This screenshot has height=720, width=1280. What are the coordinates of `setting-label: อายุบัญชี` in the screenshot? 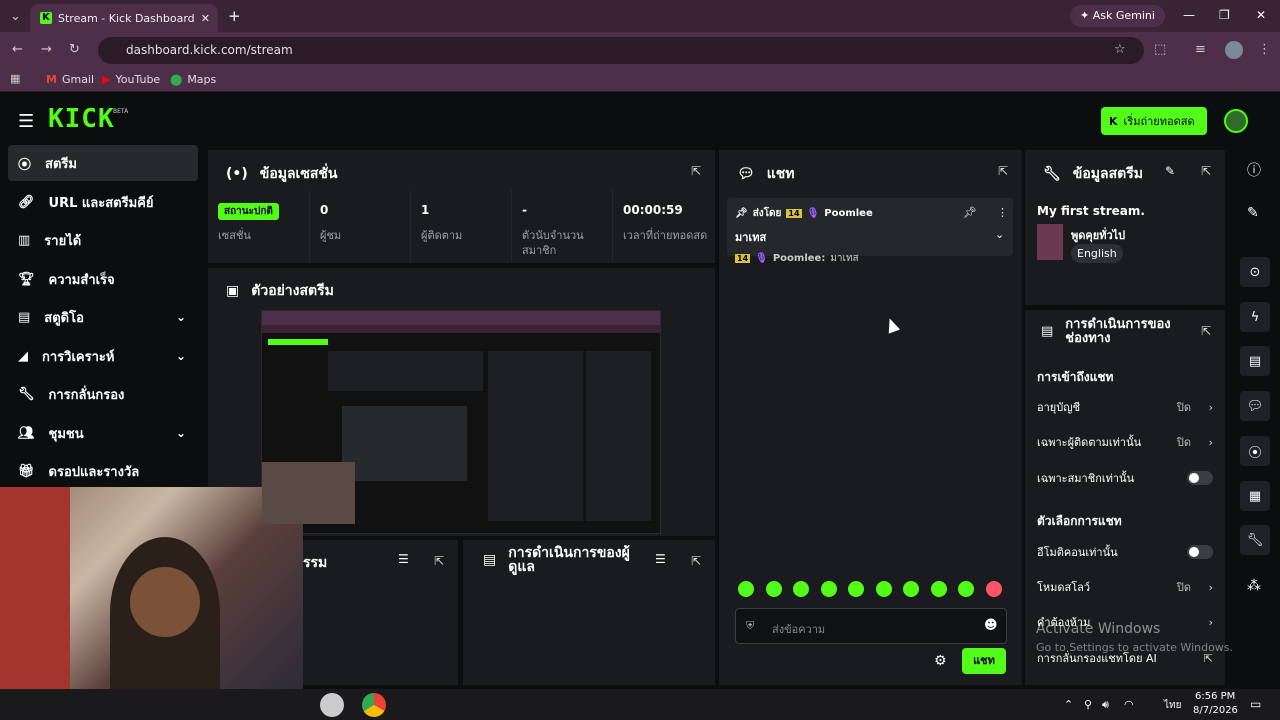 It's located at (1059, 407).